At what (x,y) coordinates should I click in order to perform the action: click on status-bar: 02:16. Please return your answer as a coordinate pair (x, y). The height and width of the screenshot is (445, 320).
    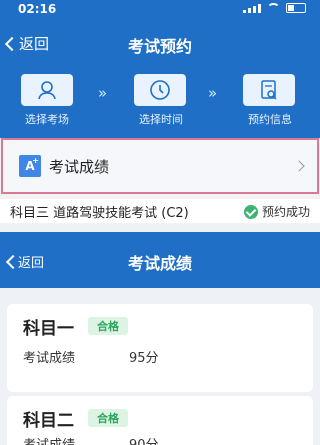
    Looking at the image, I should click on (160, 10).